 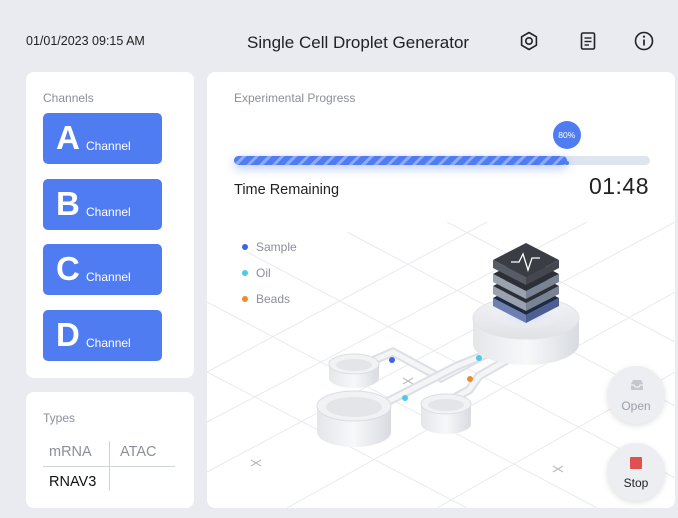 I want to click on type-option-atac: ATAC, so click(x=138, y=452).